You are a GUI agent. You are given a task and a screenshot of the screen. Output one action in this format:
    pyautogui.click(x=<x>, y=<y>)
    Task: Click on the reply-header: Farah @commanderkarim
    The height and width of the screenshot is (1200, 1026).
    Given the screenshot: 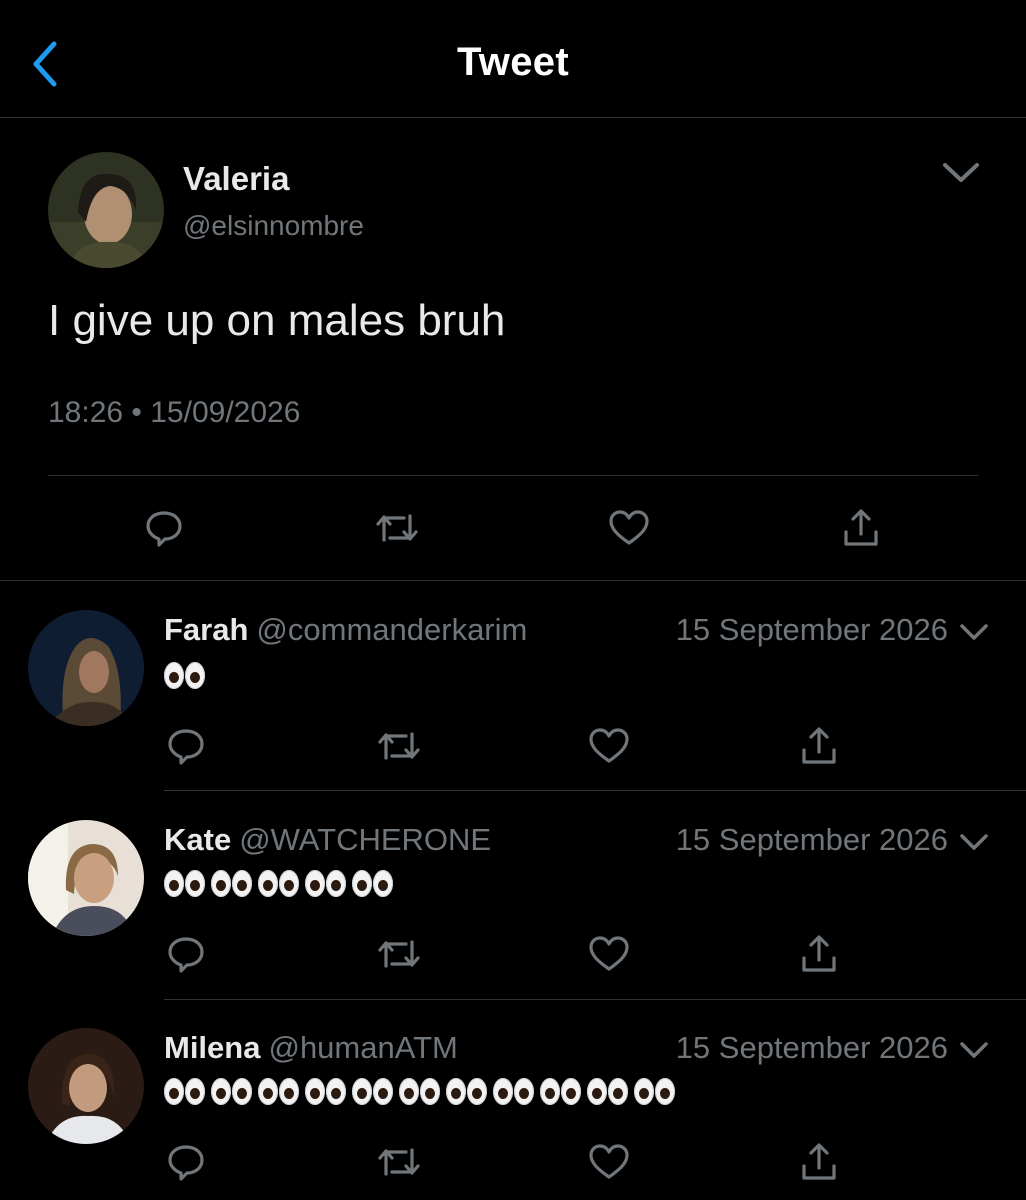 What is the action you would take?
    pyautogui.click(x=345, y=630)
    